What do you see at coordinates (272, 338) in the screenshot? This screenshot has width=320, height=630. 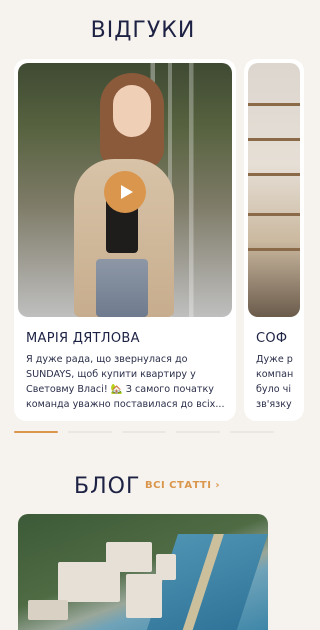 I see `reviewer-name: СОФ` at bounding box center [272, 338].